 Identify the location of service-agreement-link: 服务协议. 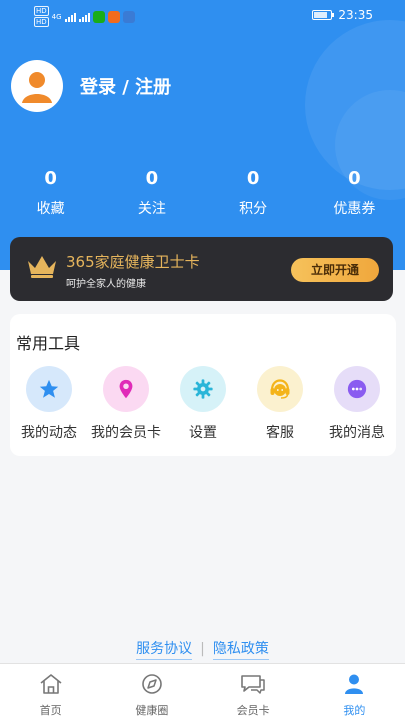
(164, 650).